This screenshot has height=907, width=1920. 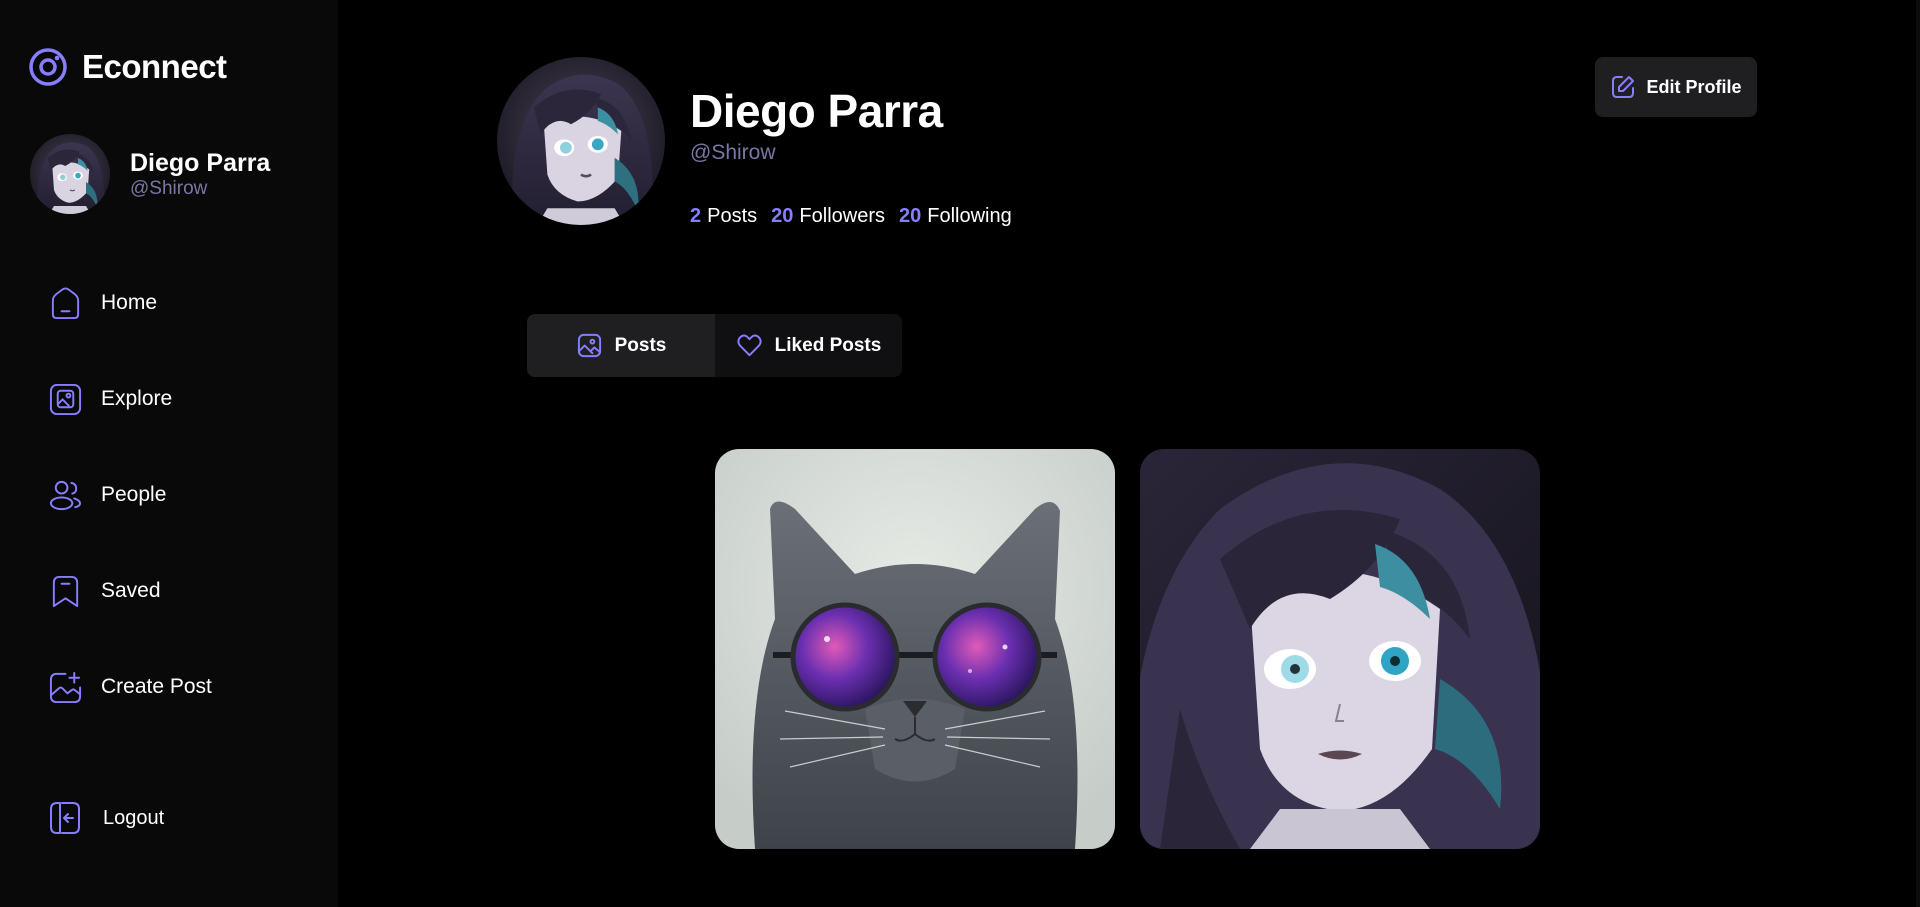 What do you see at coordinates (134, 494) in the screenshot?
I see `sidebar-item-label: People` at bounding box center [134, 494].